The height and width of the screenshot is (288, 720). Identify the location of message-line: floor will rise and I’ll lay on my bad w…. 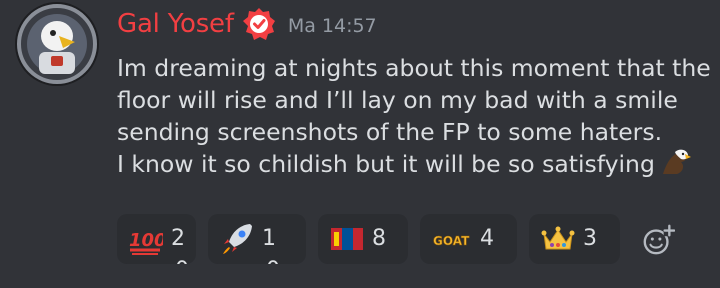
(397, 100).